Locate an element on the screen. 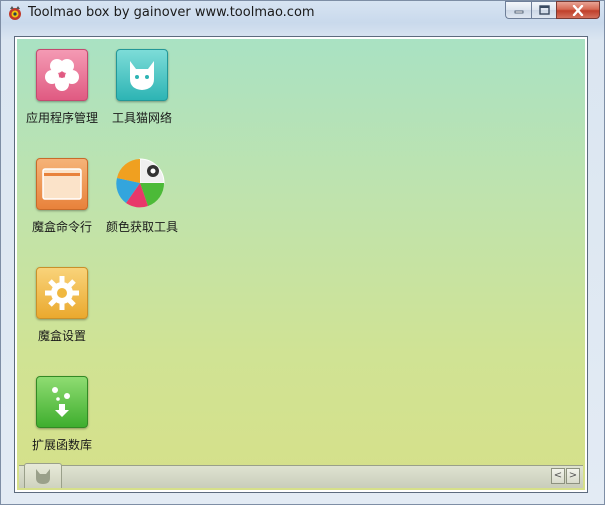  tab-scroll-buttons: < > is located at coordinates (565, 476).